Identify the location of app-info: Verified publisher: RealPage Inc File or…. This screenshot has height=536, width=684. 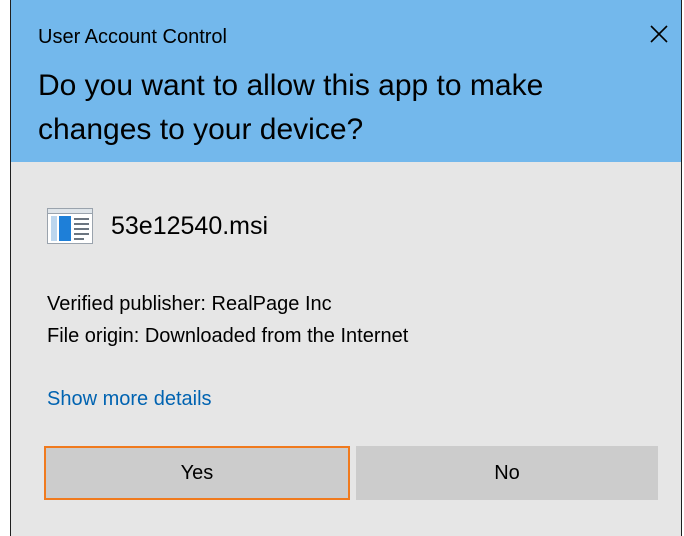
(227, 320).